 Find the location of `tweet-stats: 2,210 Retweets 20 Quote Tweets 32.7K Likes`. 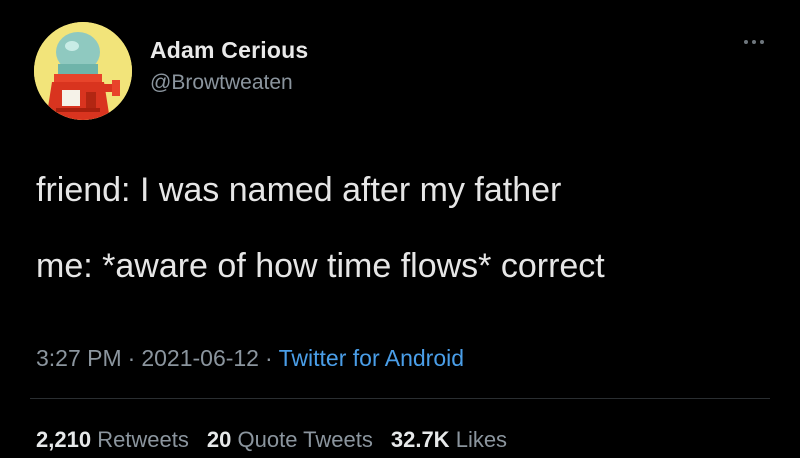

tweet-stats: 2,210 Retweets 20 Quote Tweets 32.7K Likes is located at coordinates (280, 440).